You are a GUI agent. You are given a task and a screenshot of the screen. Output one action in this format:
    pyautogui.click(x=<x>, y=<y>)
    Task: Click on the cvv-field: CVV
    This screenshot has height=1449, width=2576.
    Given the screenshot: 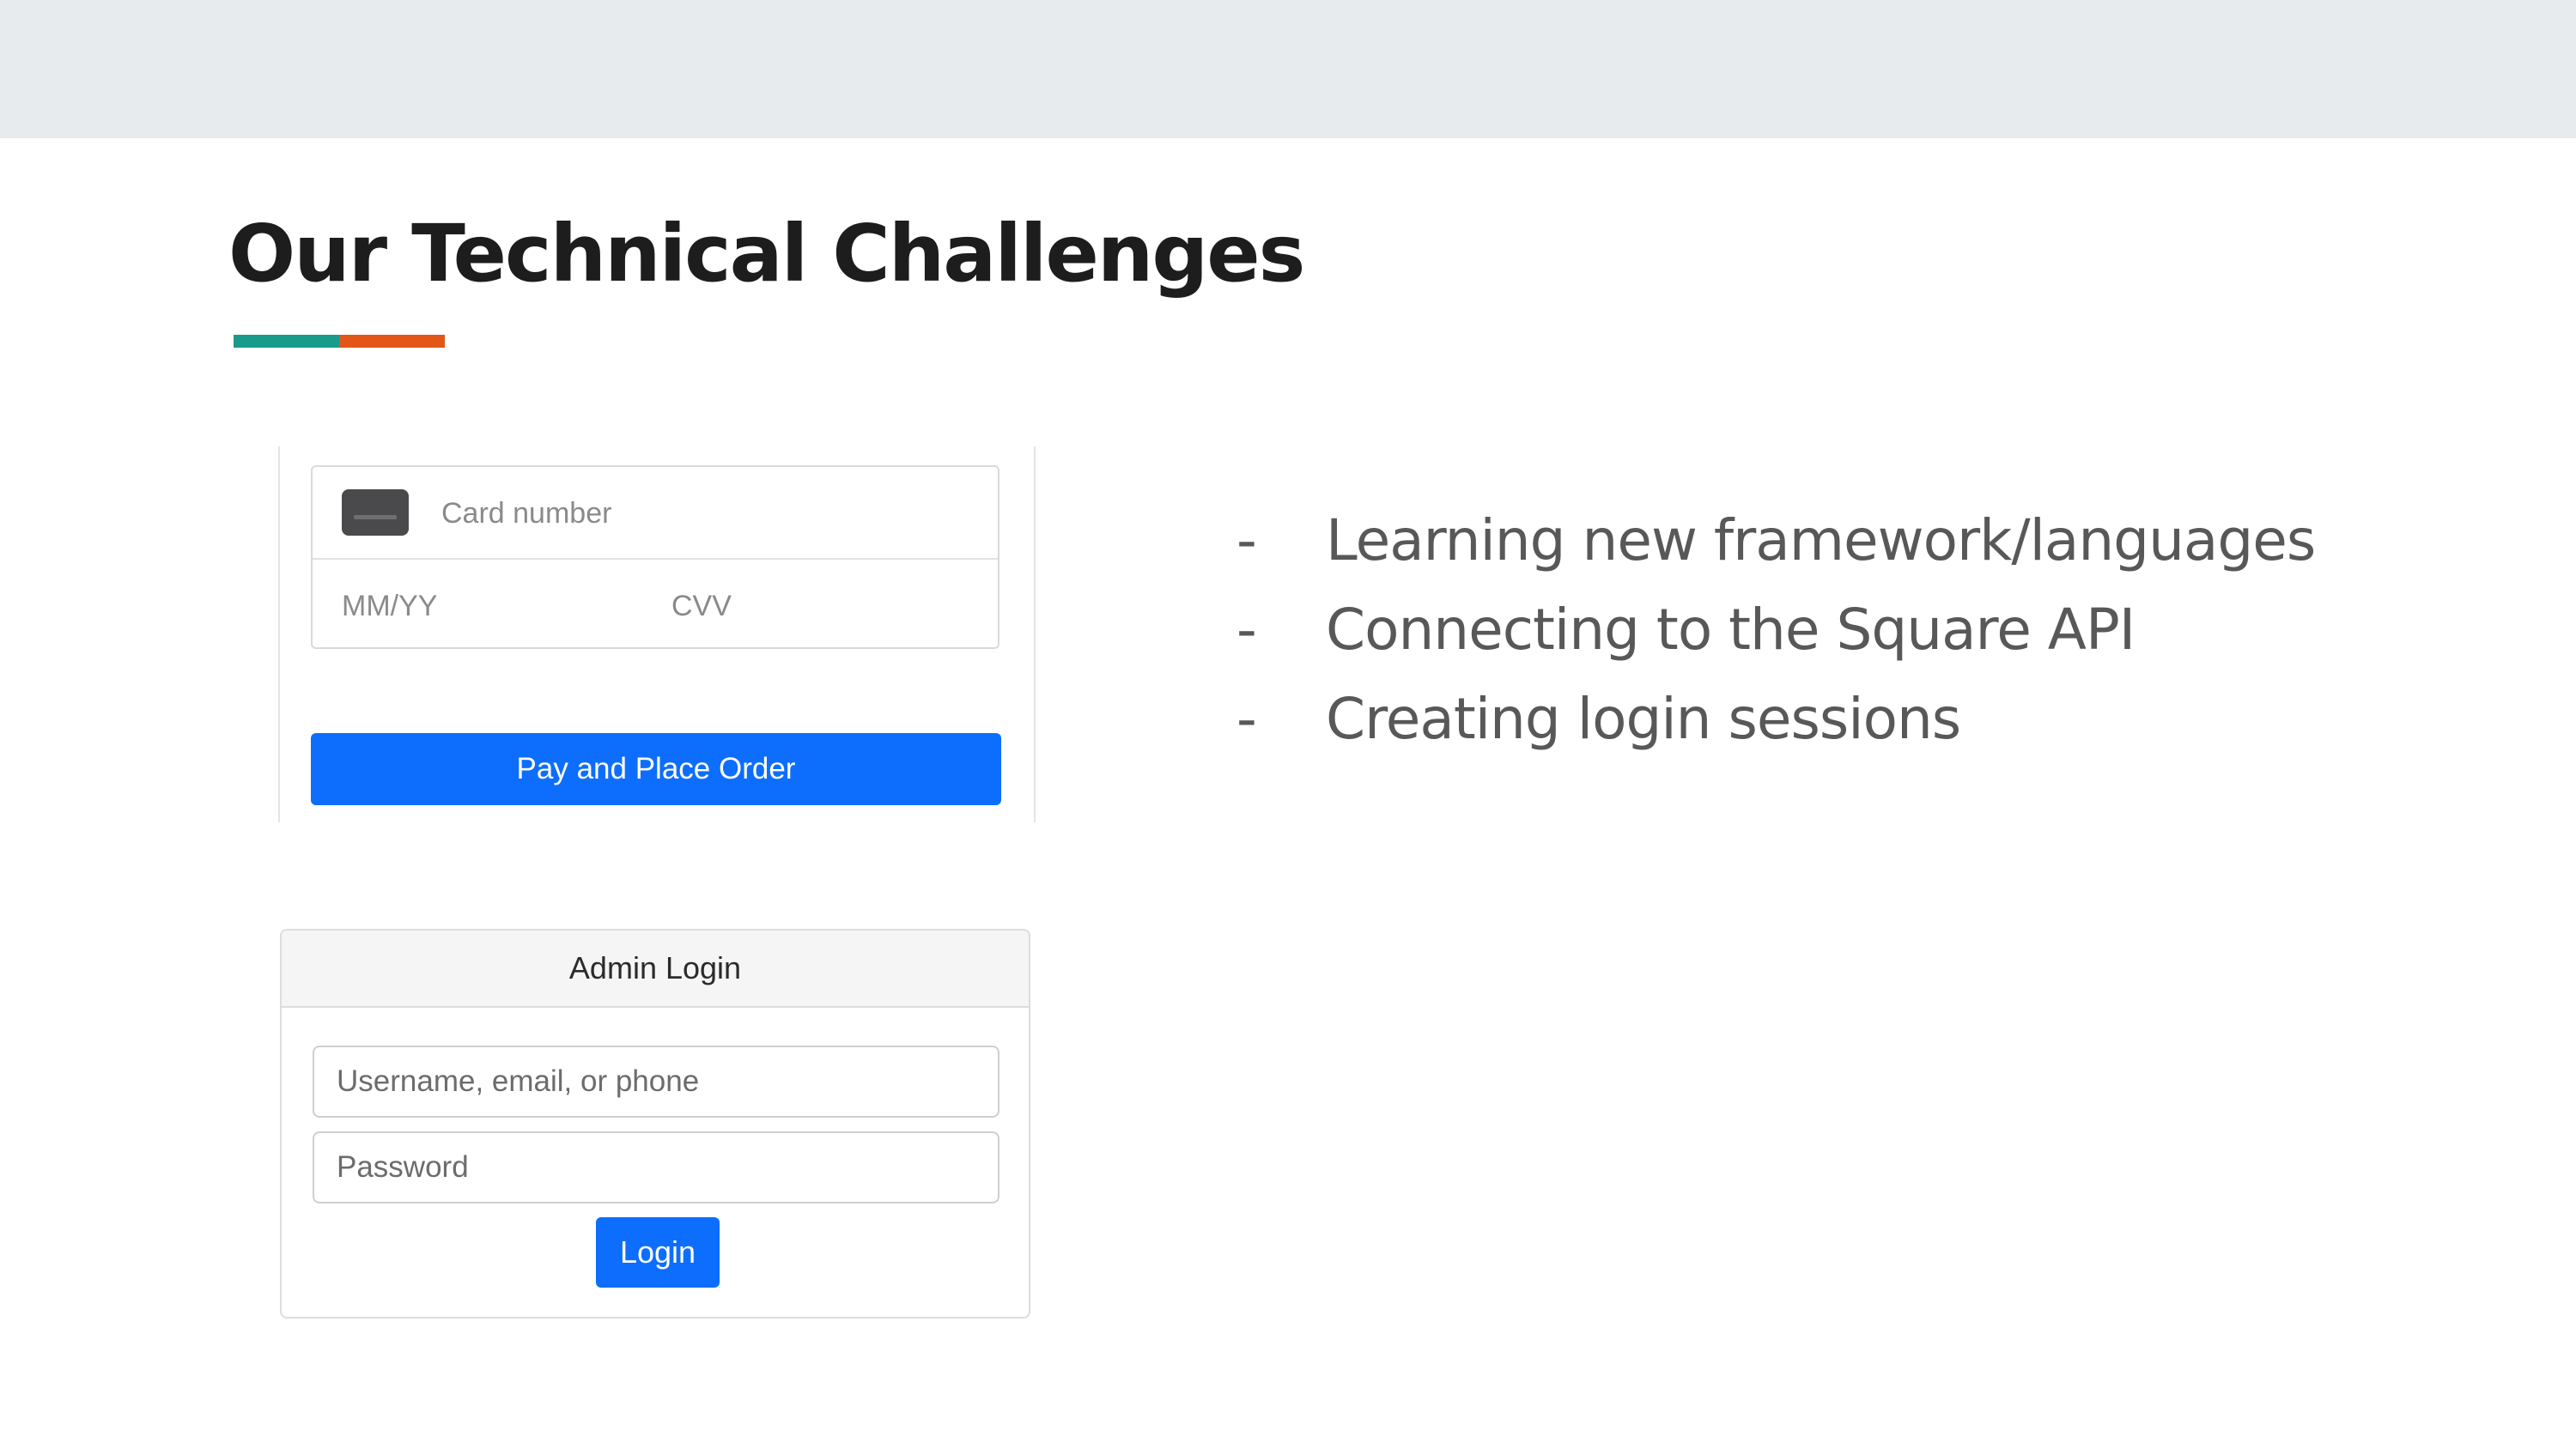 What is the action you would take?
    pyautogui.click(x=702, y=606)
    